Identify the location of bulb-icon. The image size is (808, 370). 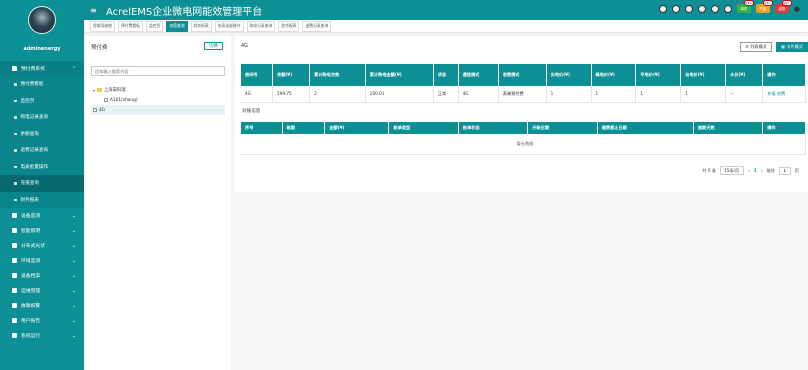
(14, 230).